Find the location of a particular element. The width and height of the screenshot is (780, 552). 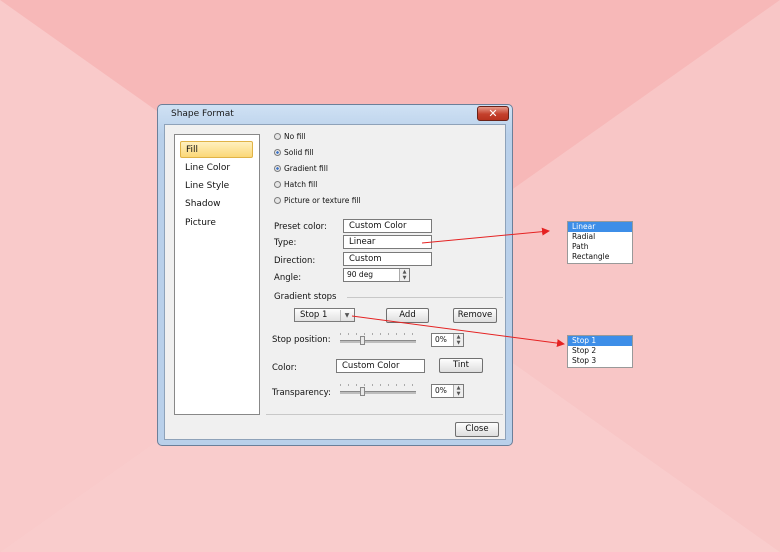

type-option-radial: Radial is located at coordinates (600, 237).